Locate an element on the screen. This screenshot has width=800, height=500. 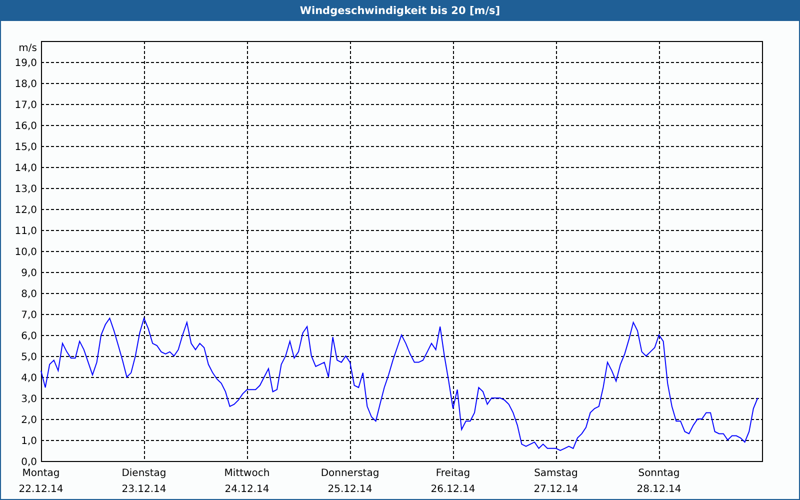
x-tick-label: Mittwoch 24.12.14 is located at coordinates (247, 481).